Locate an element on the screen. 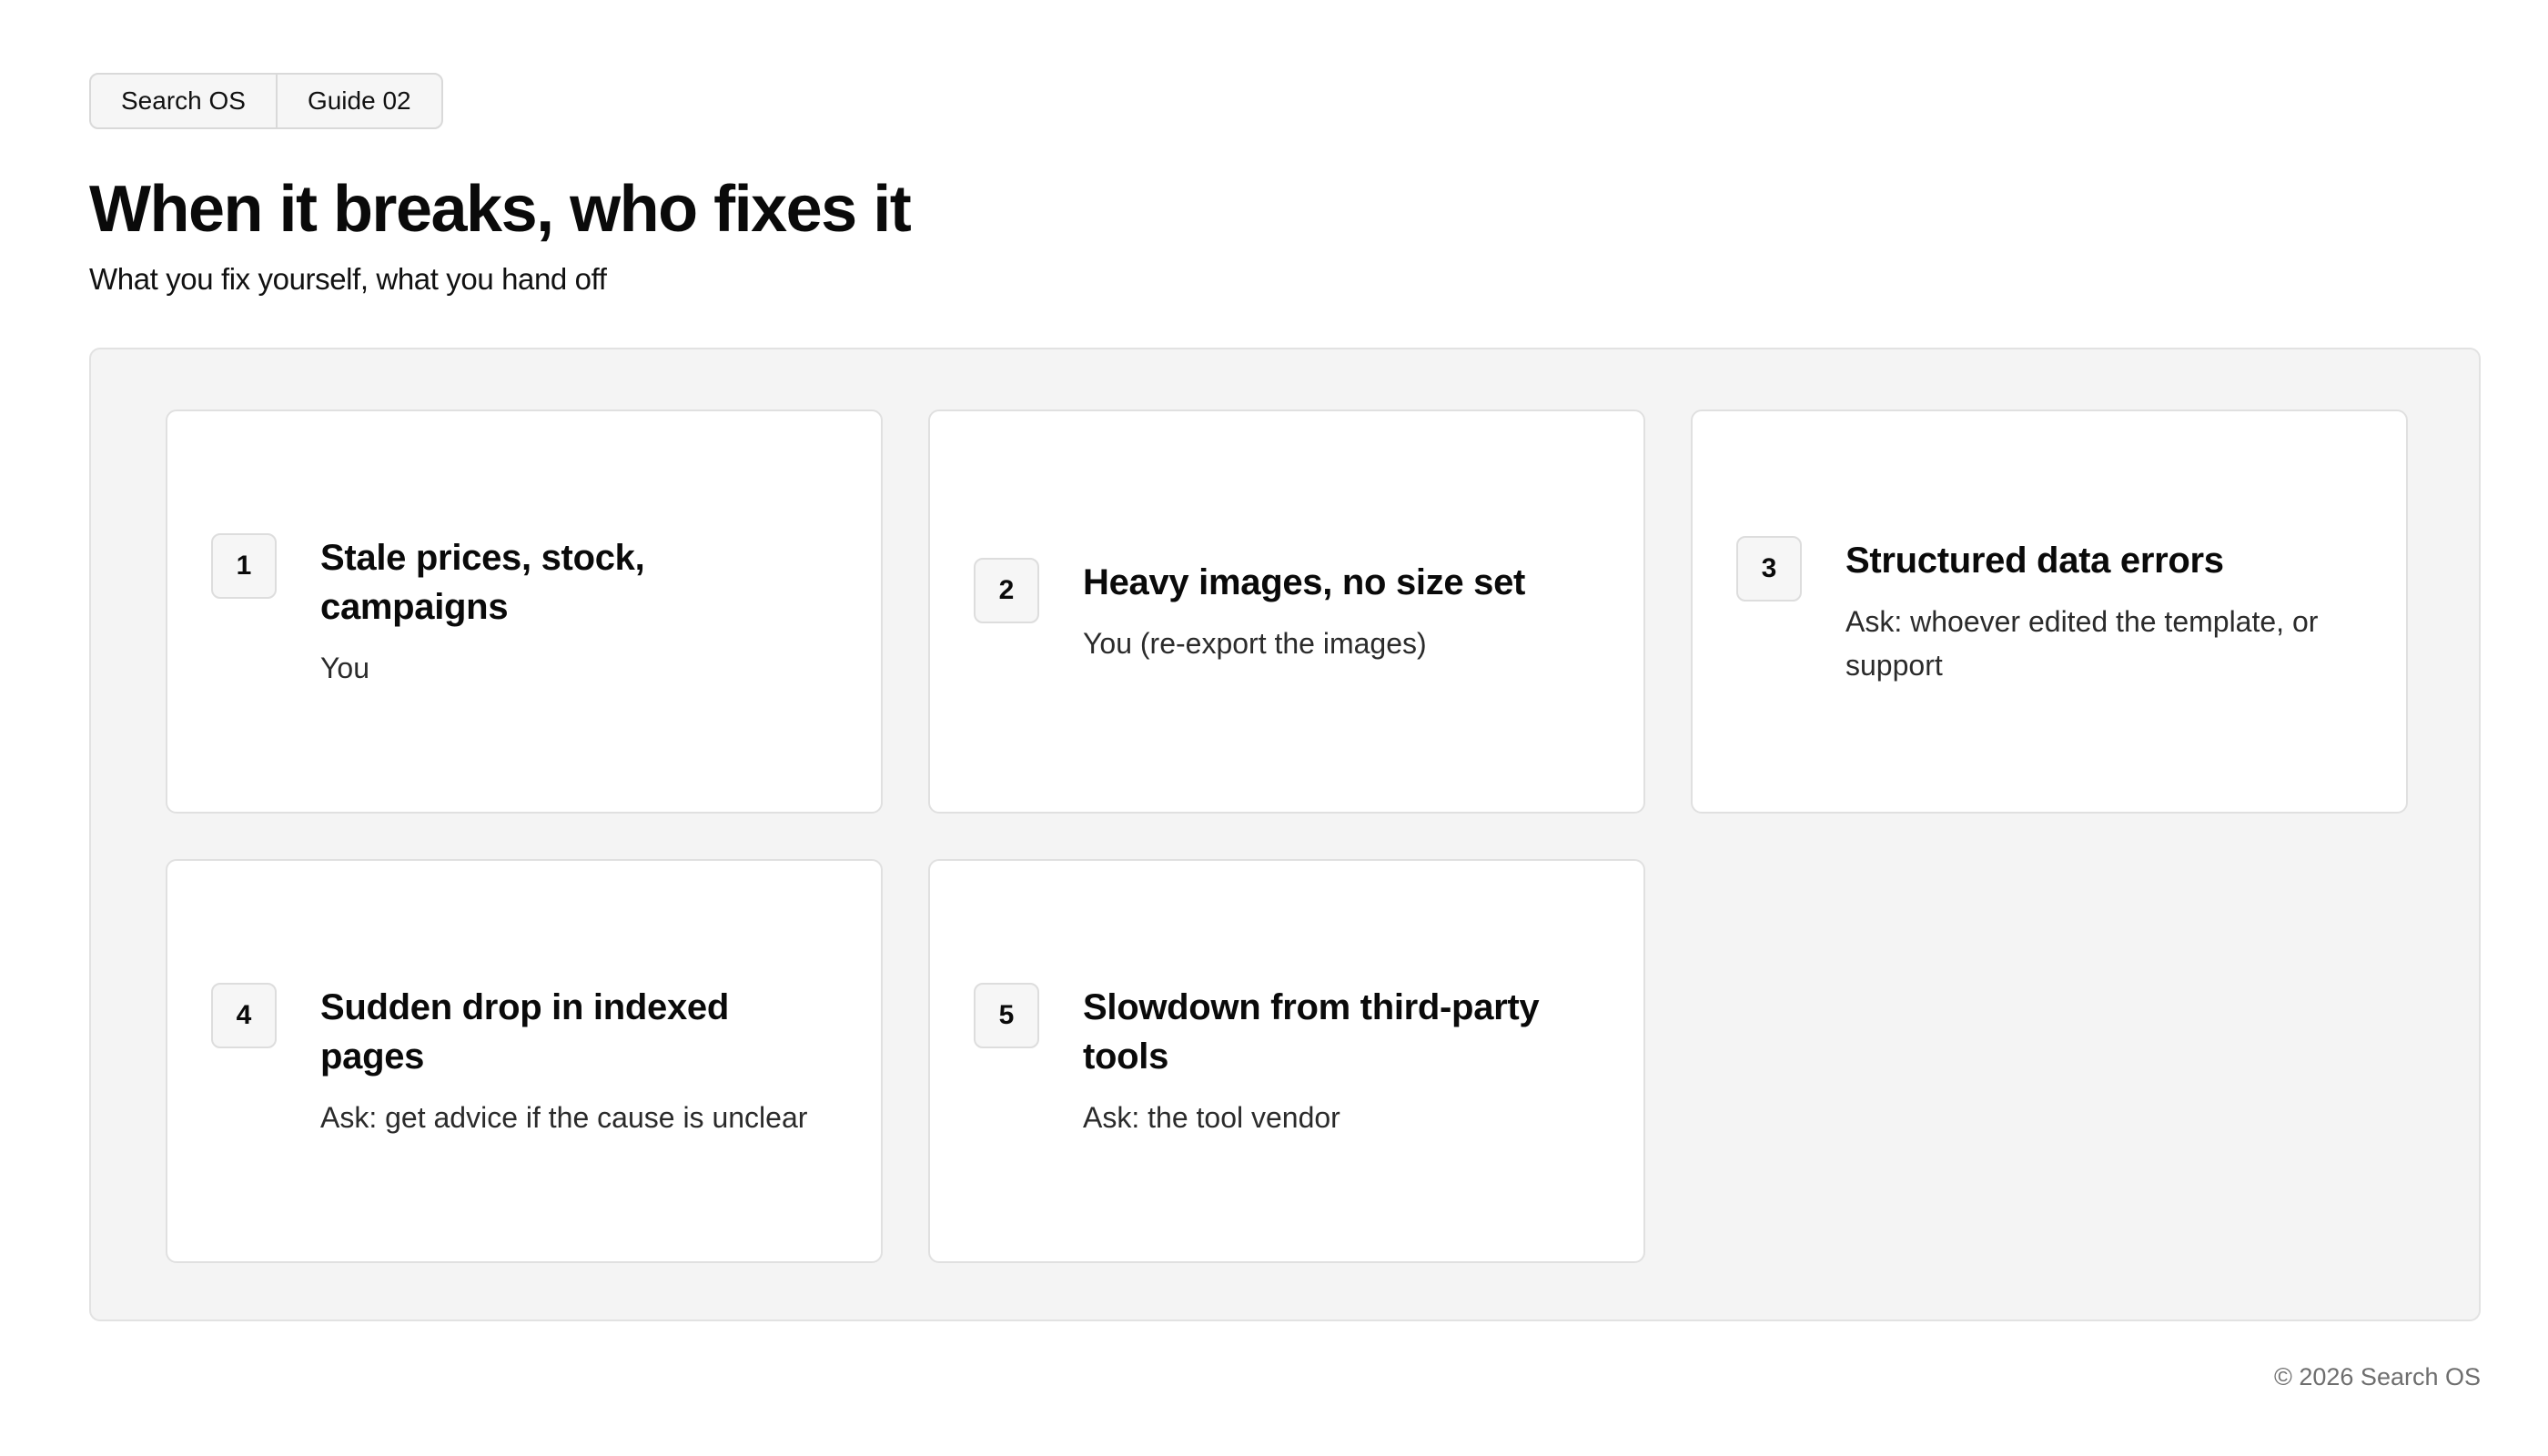 The image size is (2548, 1456). issue-card-1: 1 Stale prices, stock, campaigns You is located at coordinates (524, 612).